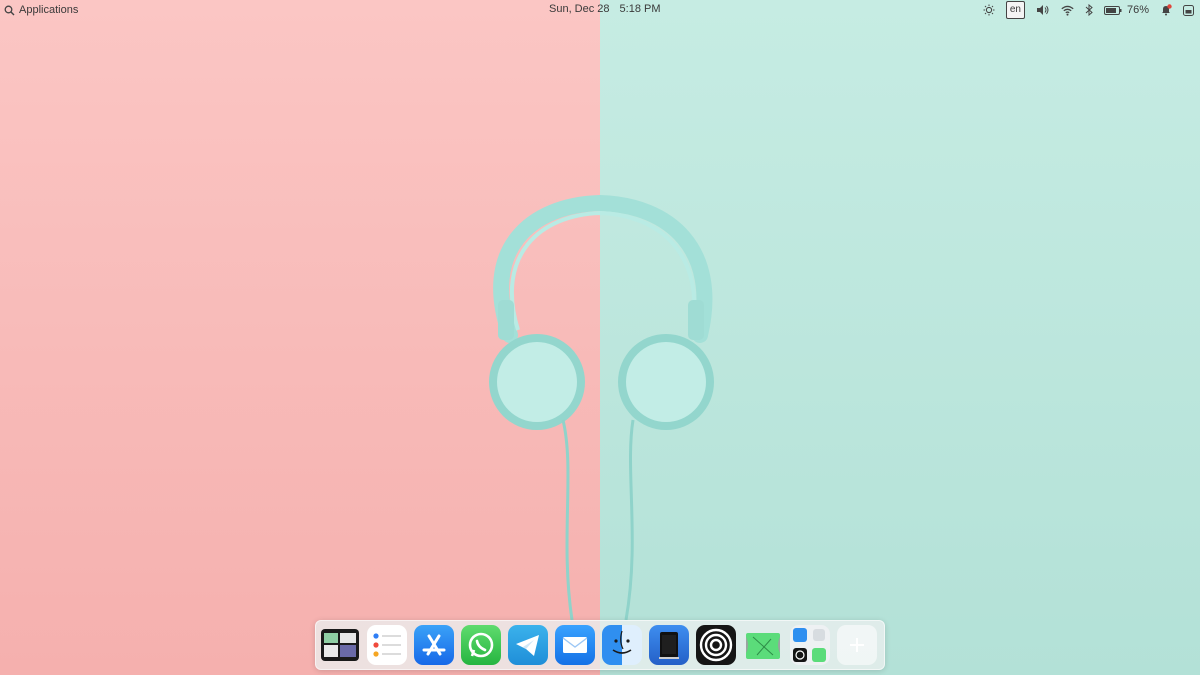 This screenshot has width=1200, height=675. I want to click on date-text: Sun, Dec 28, so click(579, 9).